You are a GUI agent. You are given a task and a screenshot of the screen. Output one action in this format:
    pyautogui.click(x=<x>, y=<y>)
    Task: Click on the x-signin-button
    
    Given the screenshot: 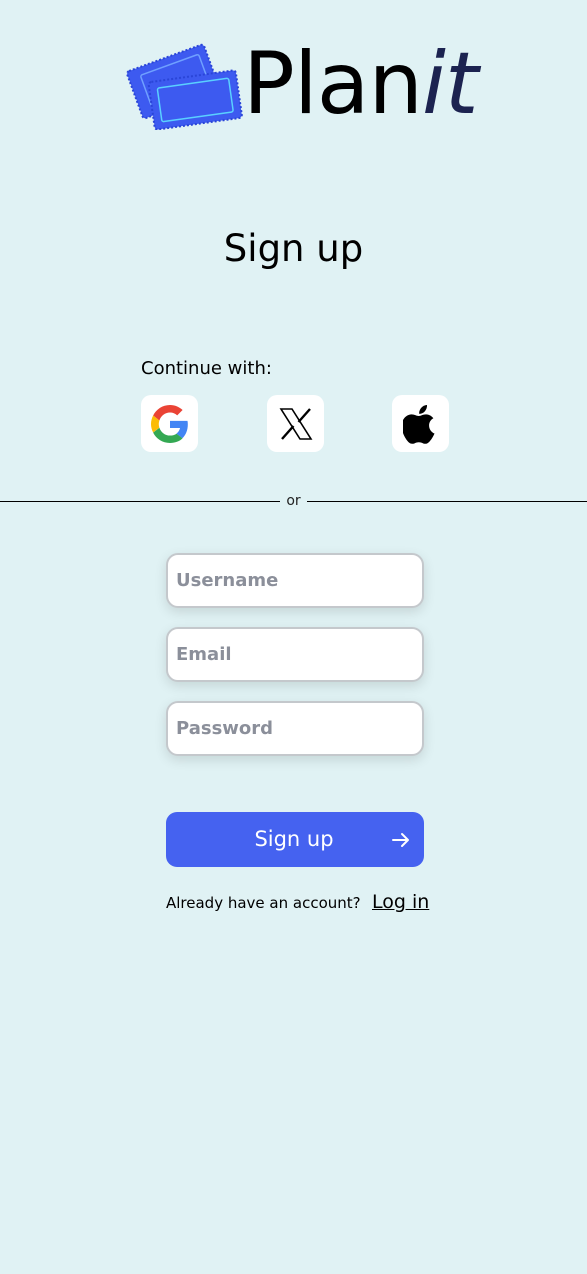 What is the action you would take?
    pyautogui.click(x=295, y=423)
    